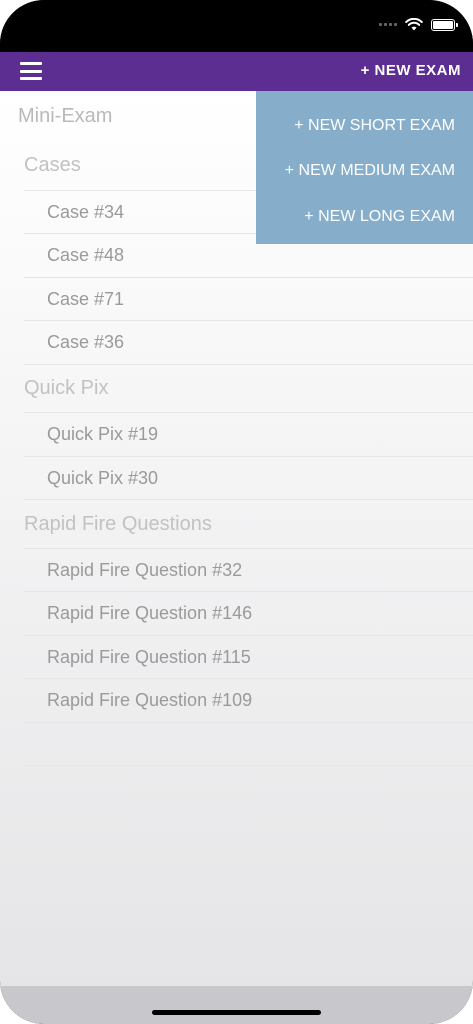 The image size is (473, 1024). What do you see at coordinates (85, 342) in the screenshot?
I see `list-item-case-36: Case #36` at bounding box center [85, 342].